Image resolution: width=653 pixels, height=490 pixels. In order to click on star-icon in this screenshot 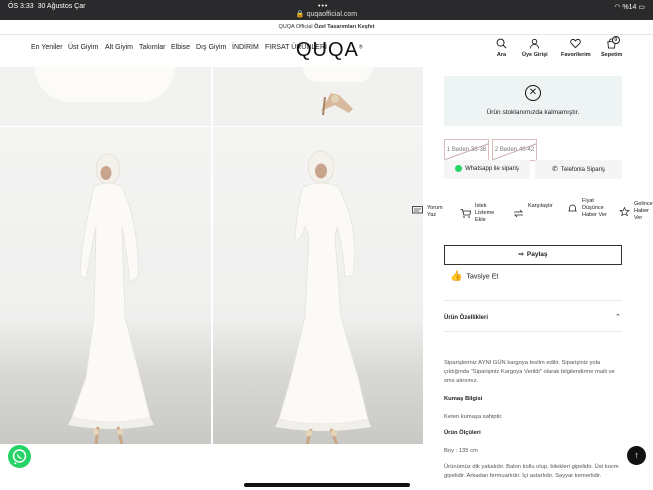, I will do `click(624, 211)`.